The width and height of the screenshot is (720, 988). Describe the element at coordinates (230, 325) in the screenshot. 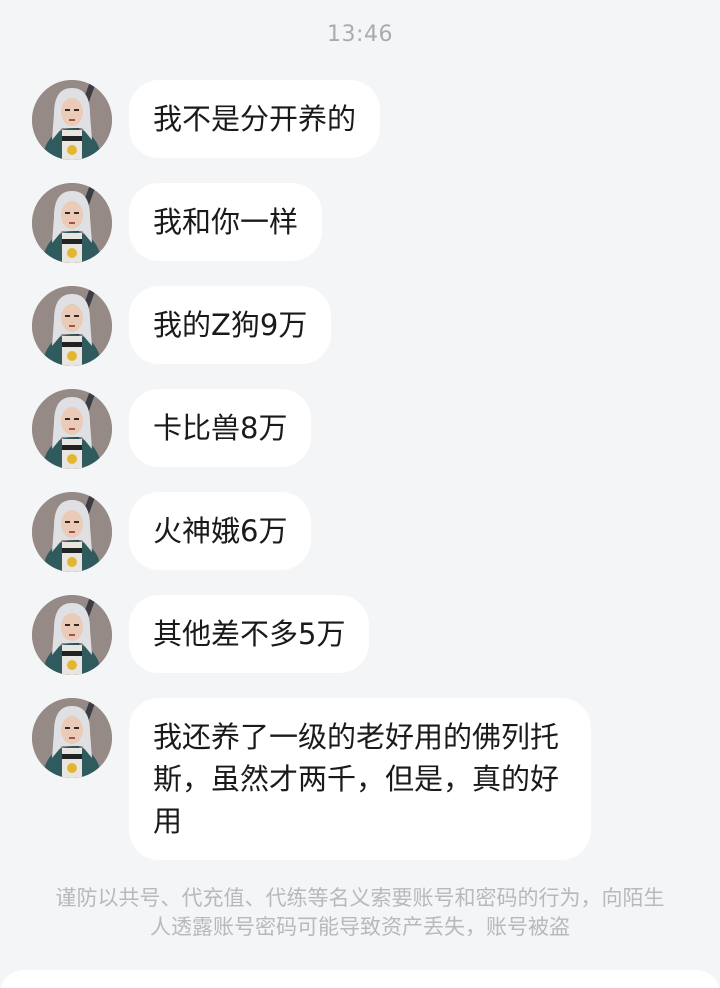

I see `message-bubble: 我的Z狗9万` at that location.